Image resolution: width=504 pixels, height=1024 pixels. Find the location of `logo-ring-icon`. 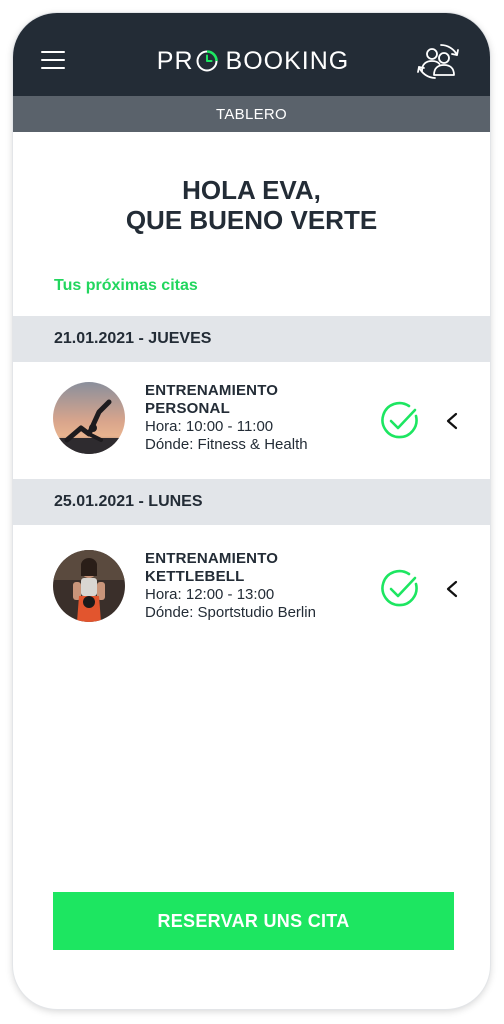

logo-ring-icon is located at coordinates (207, 61).